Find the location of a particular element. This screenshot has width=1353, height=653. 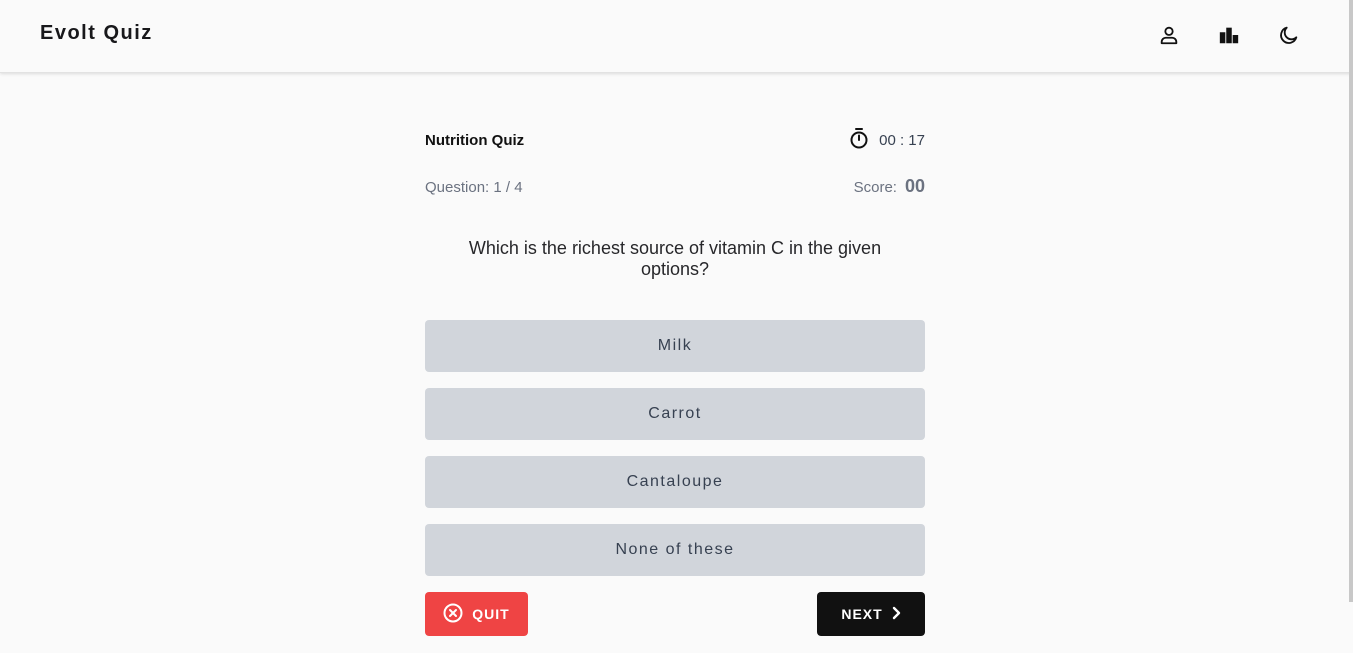

answer-option-milk: Milk is located at coordinates (675, 346).